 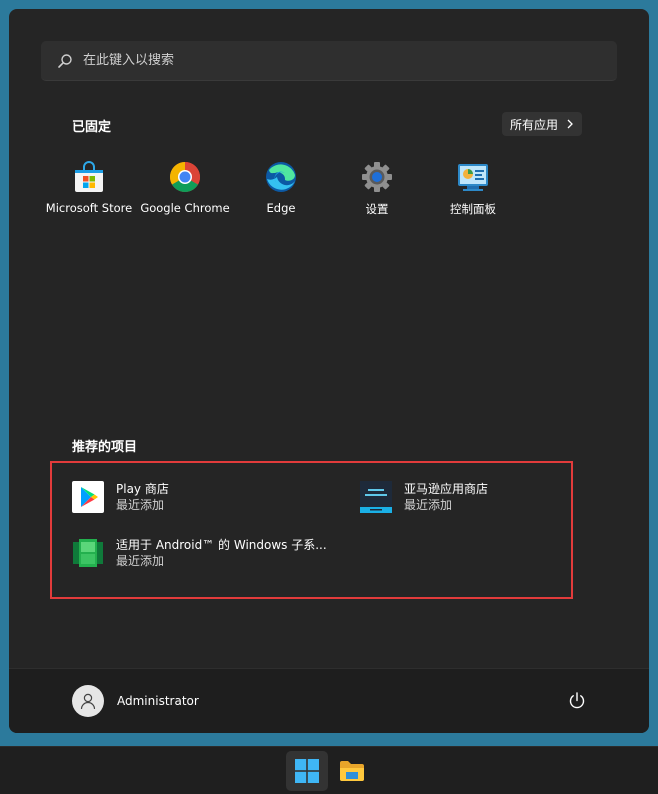 I want to click on taskbar, so click(x=329, y=770).